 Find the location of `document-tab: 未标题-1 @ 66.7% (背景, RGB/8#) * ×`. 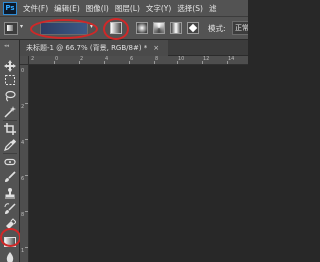

document-tab: 未标题-1 @ 66.7% (背景, RGB/8#) * × is located at coordinates (94, 48).